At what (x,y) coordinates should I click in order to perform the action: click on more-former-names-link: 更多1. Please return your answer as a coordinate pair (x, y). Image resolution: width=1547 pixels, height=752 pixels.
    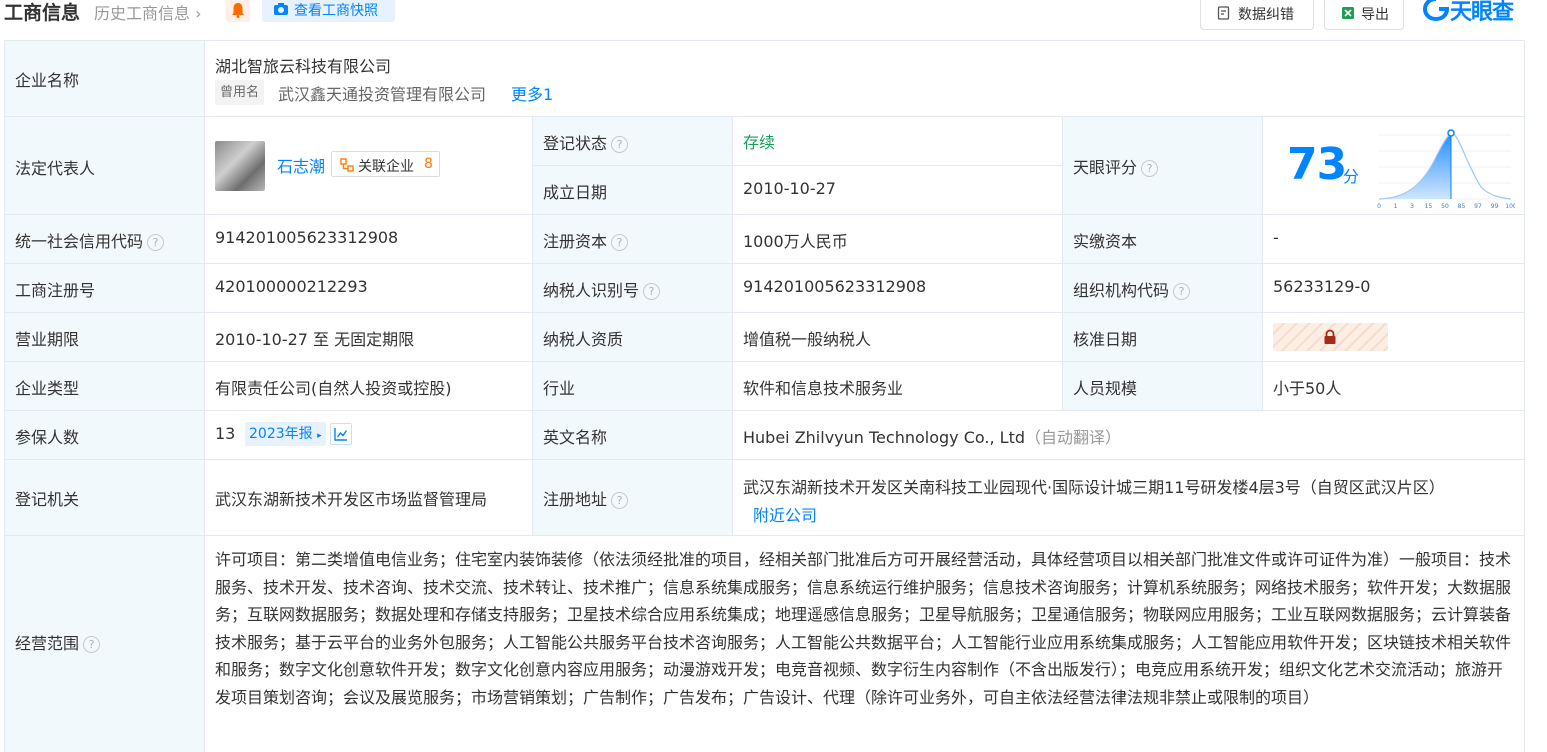
    Looking at the image, I should click on (532, 93).